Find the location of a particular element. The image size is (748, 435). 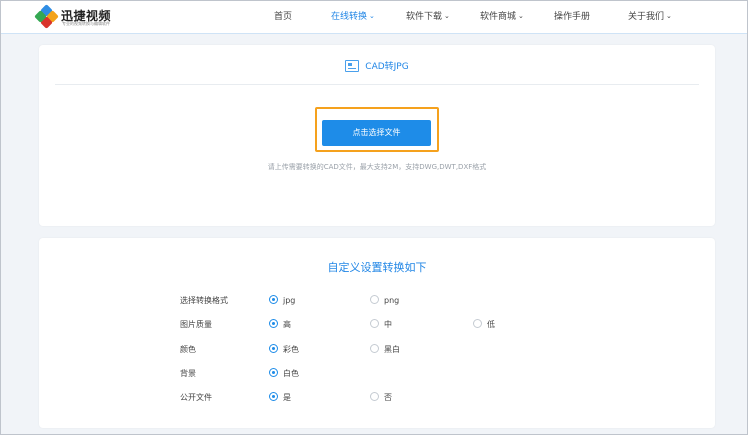

setting-label: 公开文件 is located at coordinates (196, 397).